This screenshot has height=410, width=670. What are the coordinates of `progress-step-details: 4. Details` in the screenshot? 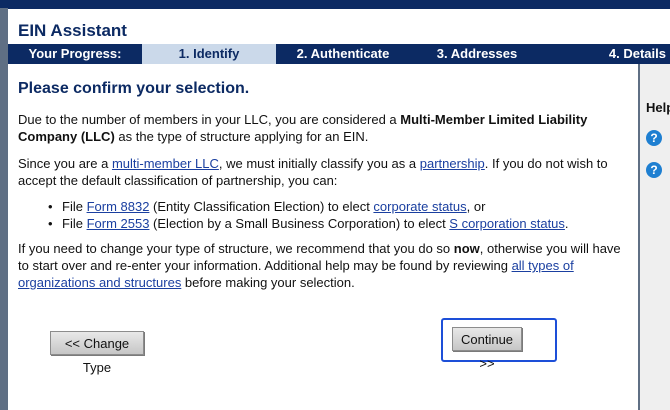 It's located at (607, 54).